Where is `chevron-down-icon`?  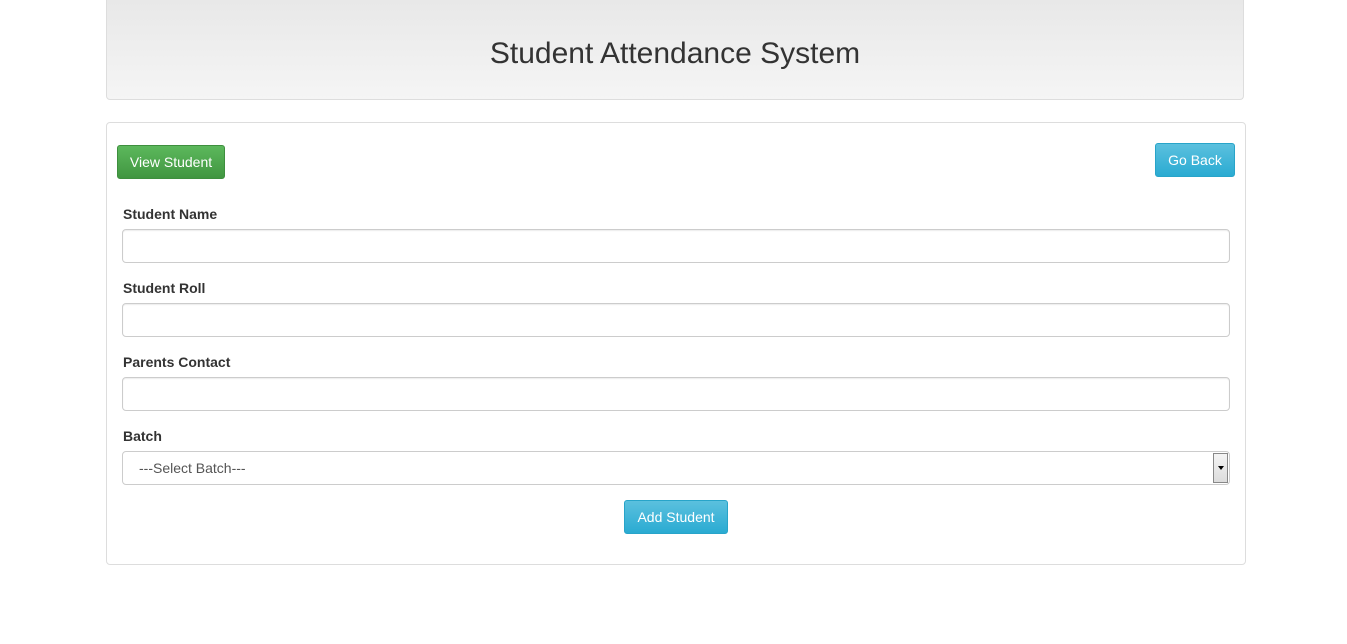 chevron-down-icon is located at coordinates (1220, 468).